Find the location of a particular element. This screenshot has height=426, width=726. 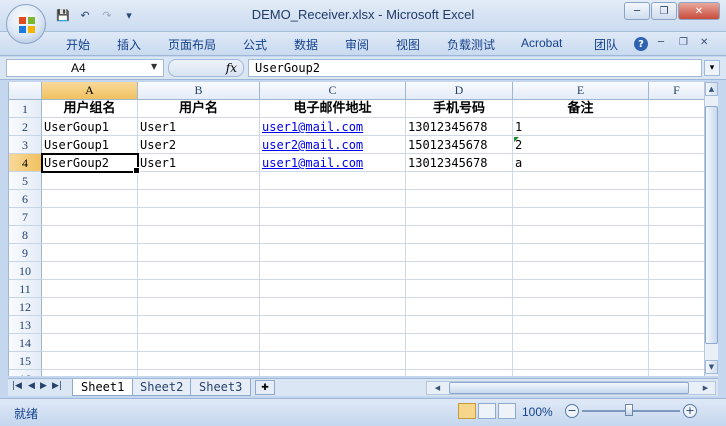

cell-c13 is located at coordinates (333, 325).